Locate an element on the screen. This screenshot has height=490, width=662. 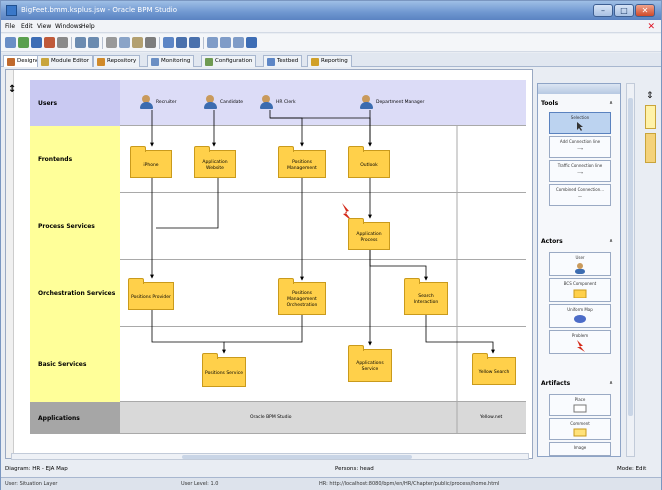
palette-scroll-thumb is located at coordinates (630, 257).